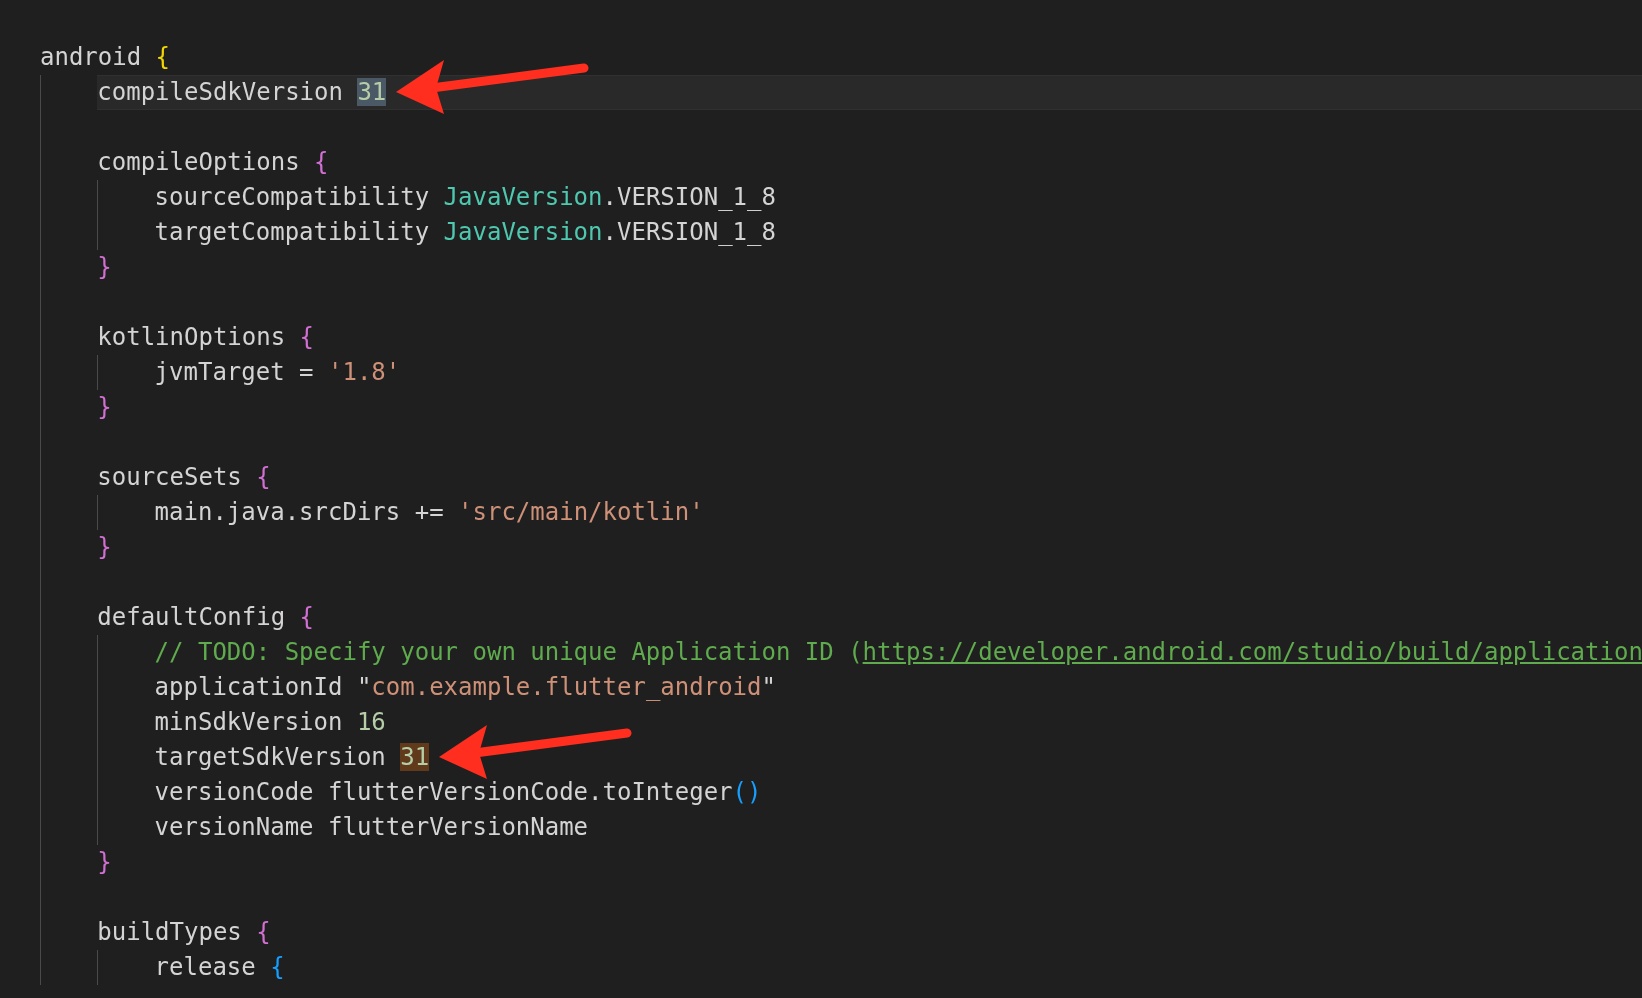 This screenshot has width=1642, height=998. Describe the element at coordinates (372, 827) in the screenshot. I see `code-line: versionName flutterVersionName` at that location.